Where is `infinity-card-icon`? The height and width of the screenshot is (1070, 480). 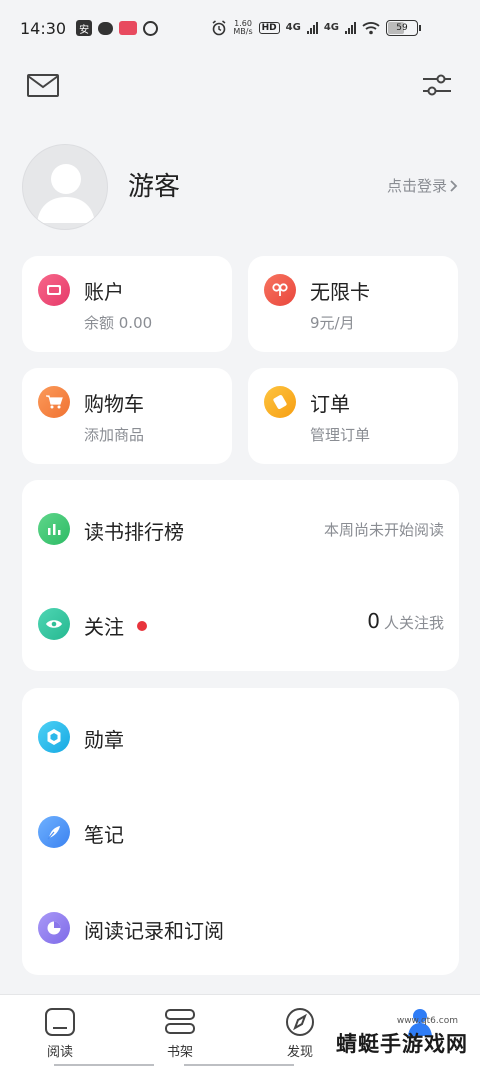 infinity-card-icon is located at coordinates (280, 290).